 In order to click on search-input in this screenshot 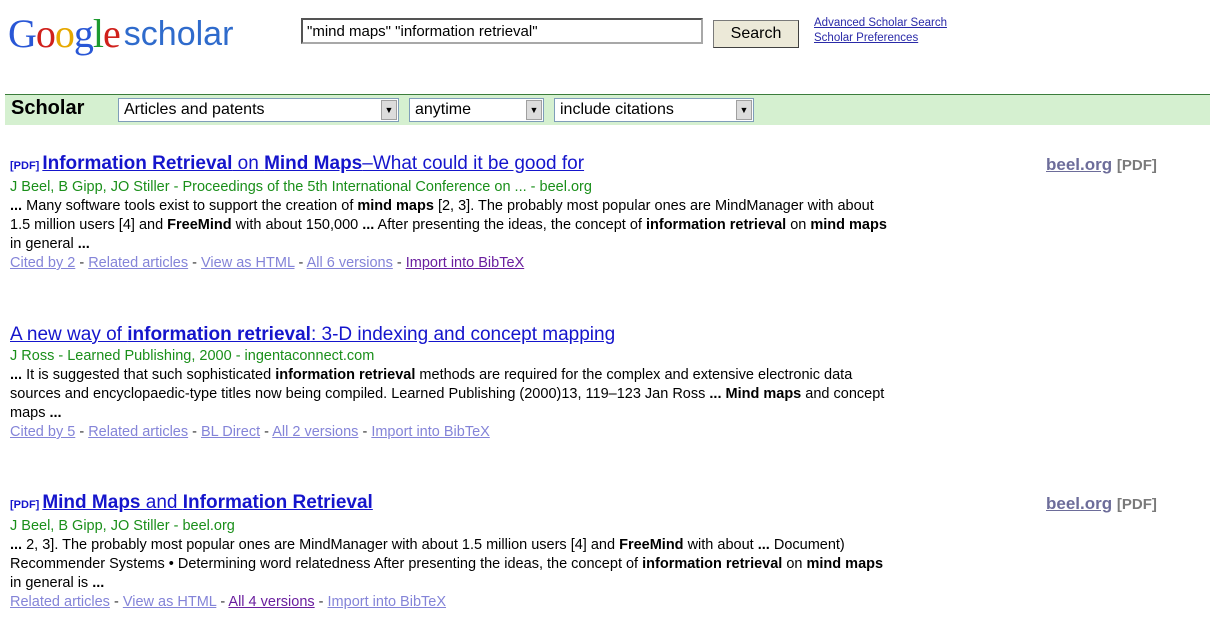, I will do `click(502, 31)`.